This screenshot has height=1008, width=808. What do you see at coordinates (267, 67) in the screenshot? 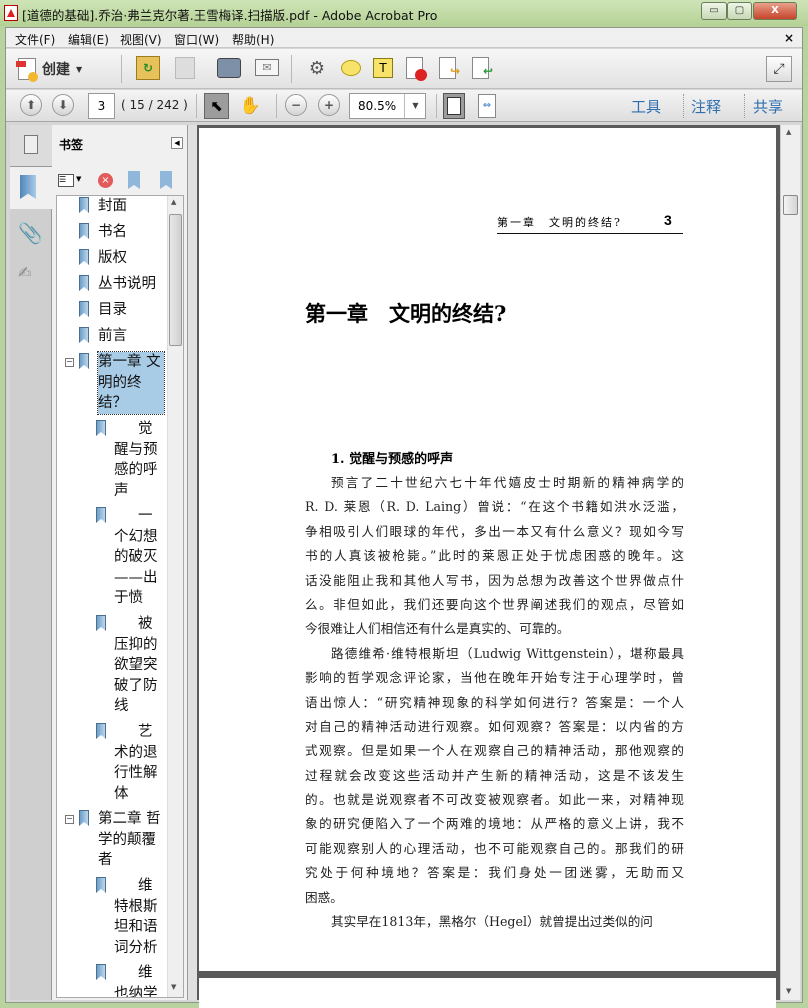
I see `email-icon: ✉` at bounding box center [267, 67].